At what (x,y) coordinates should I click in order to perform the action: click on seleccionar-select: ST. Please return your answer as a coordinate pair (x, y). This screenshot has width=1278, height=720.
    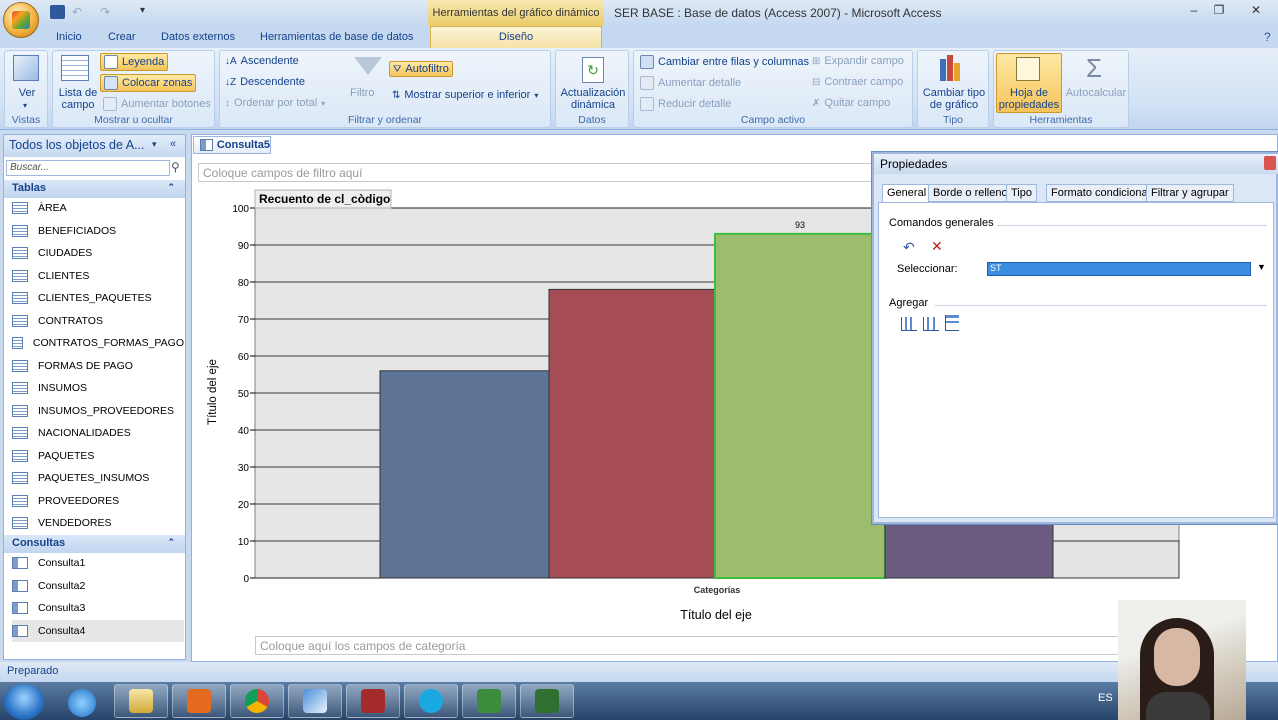
    Looking at the image, I should click on (1119, 269).